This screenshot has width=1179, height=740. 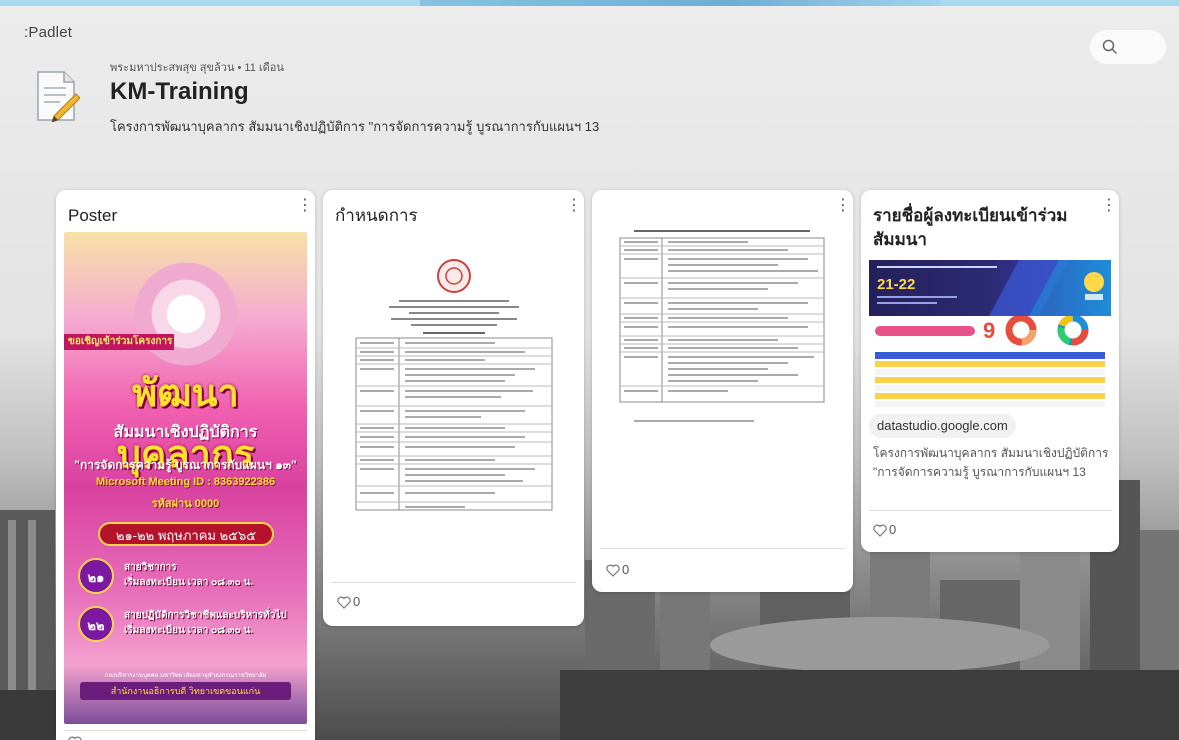 What do you see at coordinates (96, 576) in the screenshot?
I see `day-badge: ๒๑` at bounding box center [96, 576].